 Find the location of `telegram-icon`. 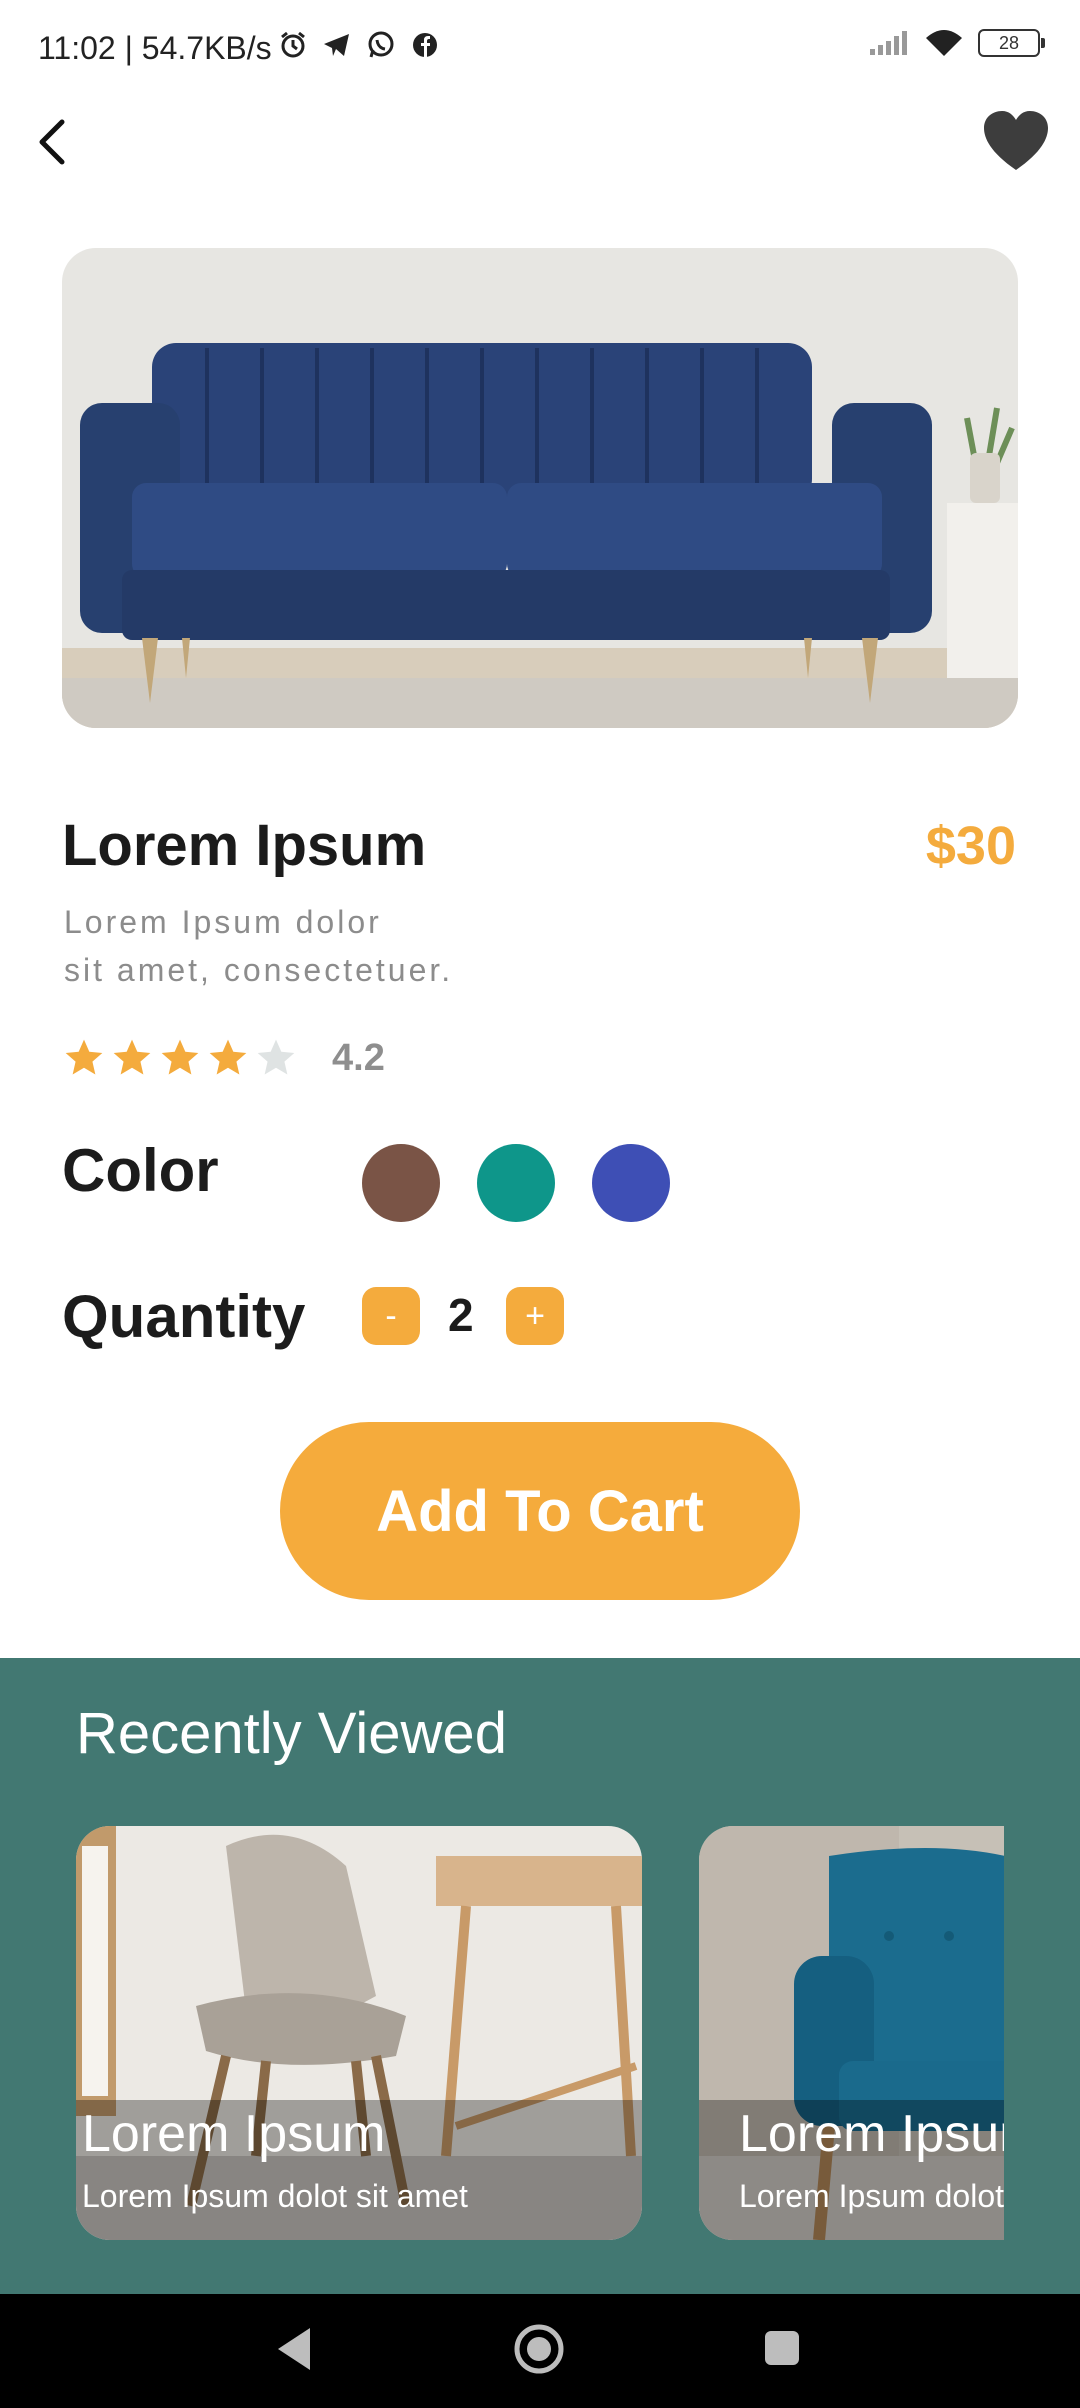

telegram-icon is located at coordinates (336, 45).